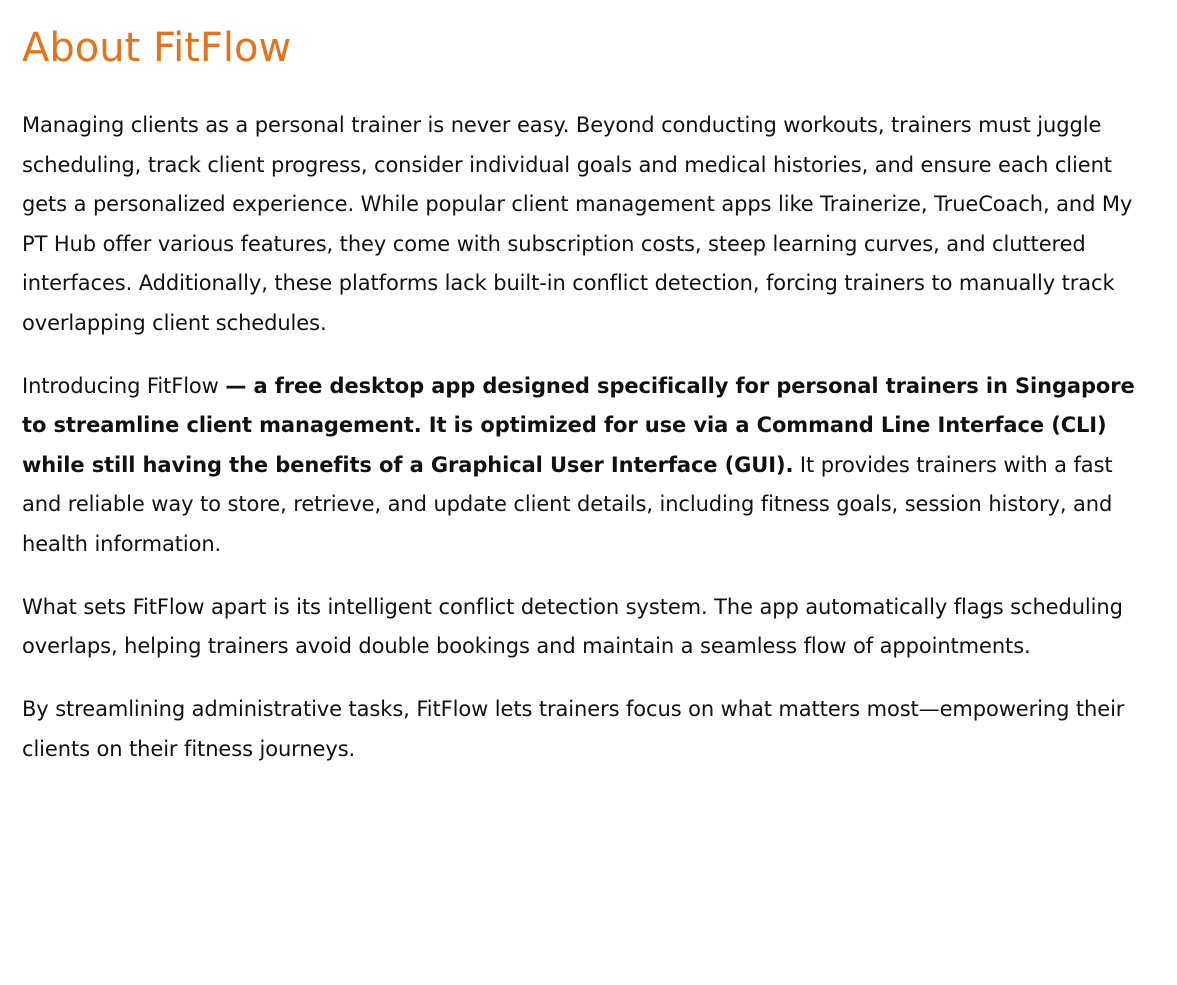  Describe the element at coordinates (157, 48) in the screenshot. I see `page-title: About FitFlow` at that location.